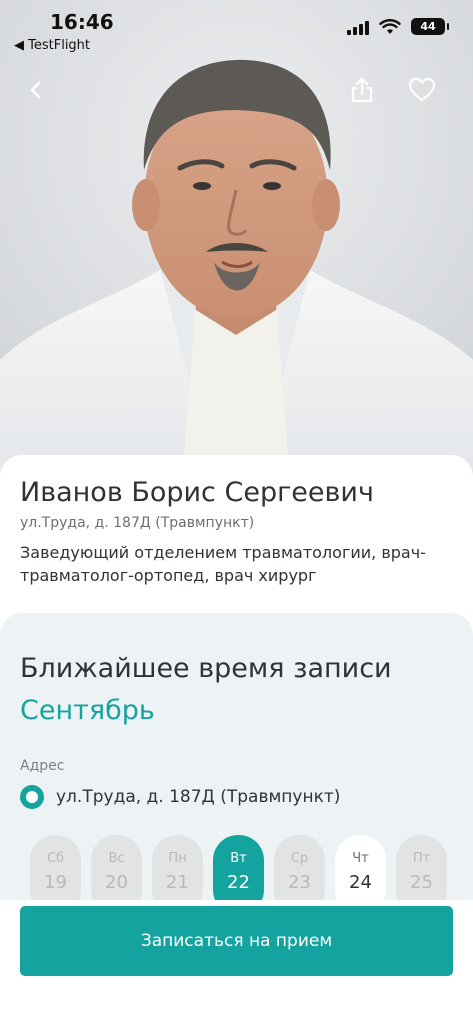 This screenshot has width=473, height=1024. Describe the element at coordinates (42, 766) in the screenshot. I see `address-label: Адрес` at that location.